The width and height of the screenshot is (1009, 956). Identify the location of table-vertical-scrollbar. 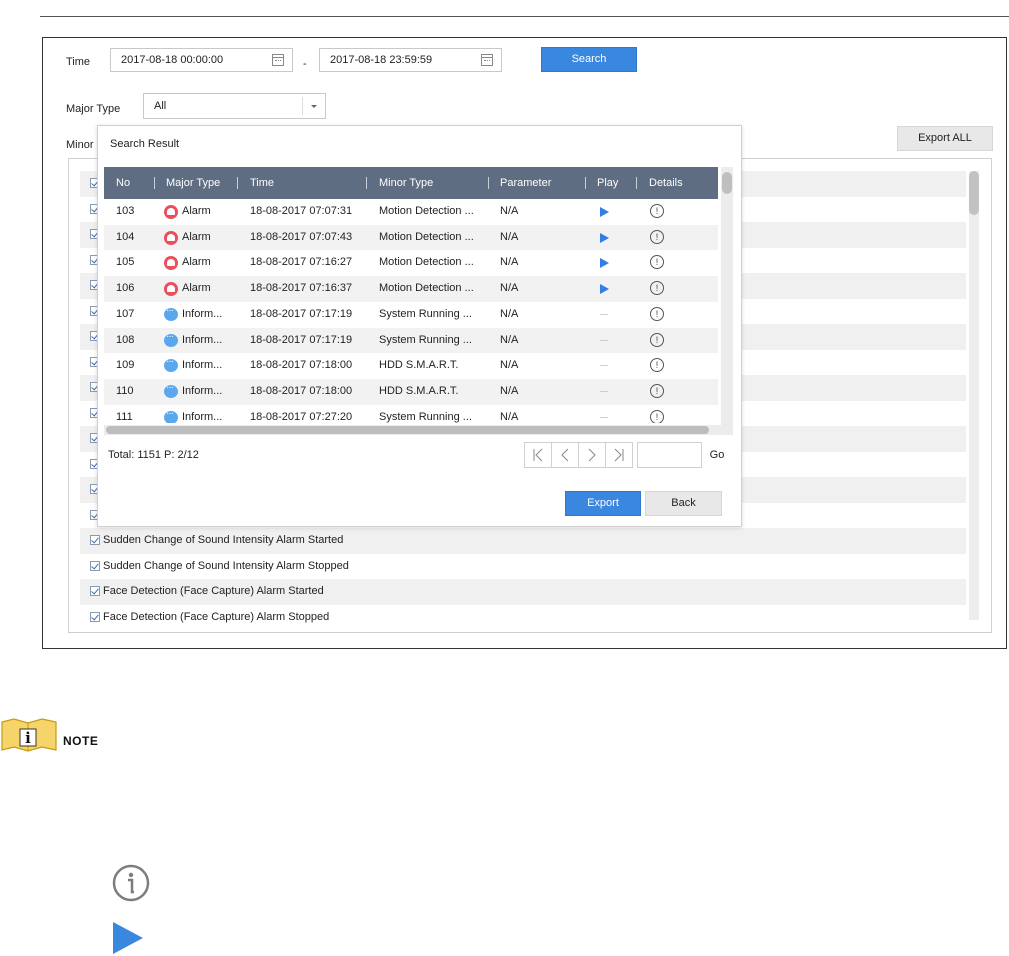
(727, 301).